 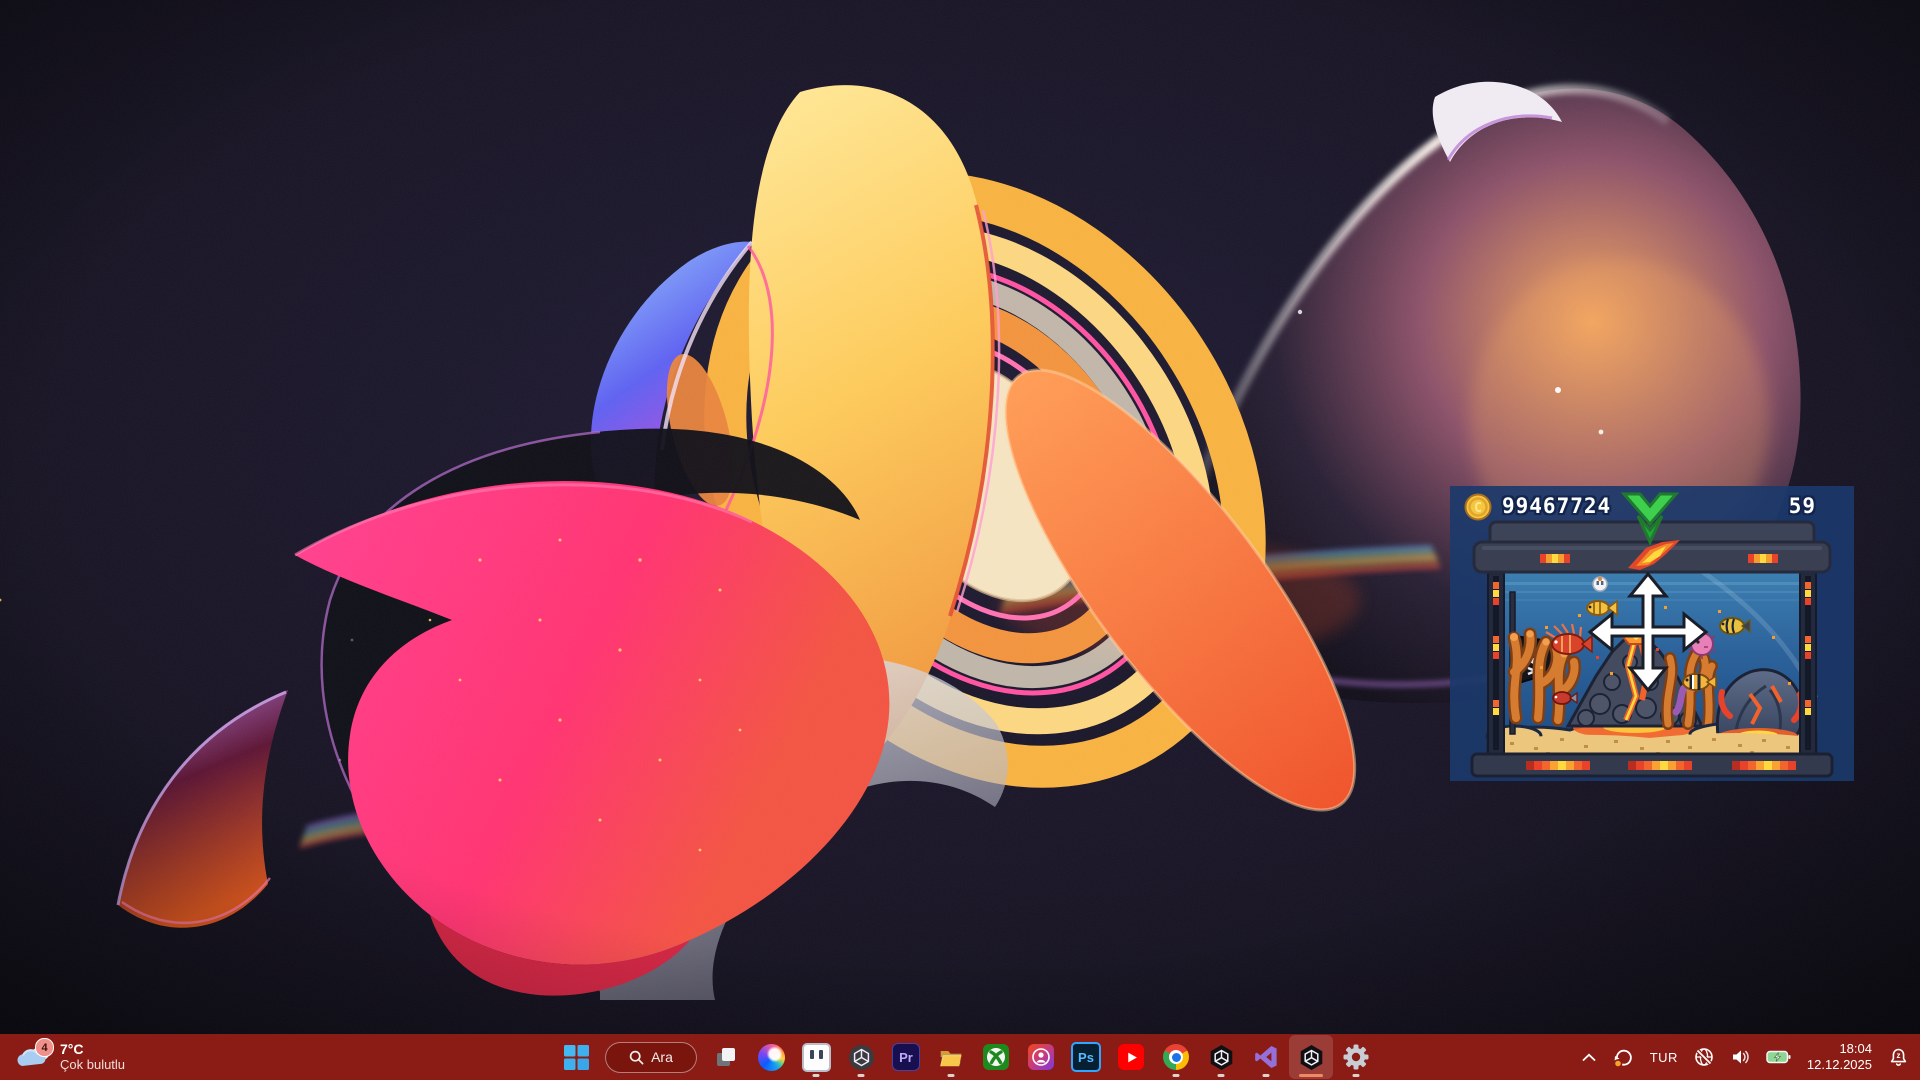 What do you see at coordinates (636, 1057) in the screenshot?
I see `search-icon` at bounding box center [636, 1057].